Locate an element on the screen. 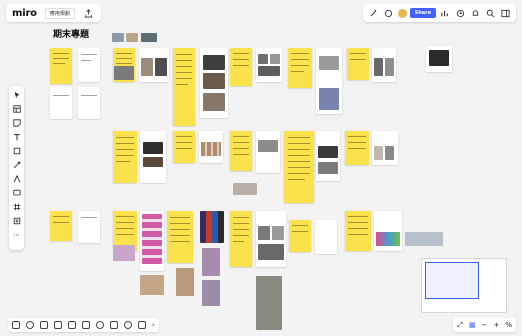 Image resolution: width=522 pixels, height=336 pixels. present-icon is located at coordinates (72, 325).